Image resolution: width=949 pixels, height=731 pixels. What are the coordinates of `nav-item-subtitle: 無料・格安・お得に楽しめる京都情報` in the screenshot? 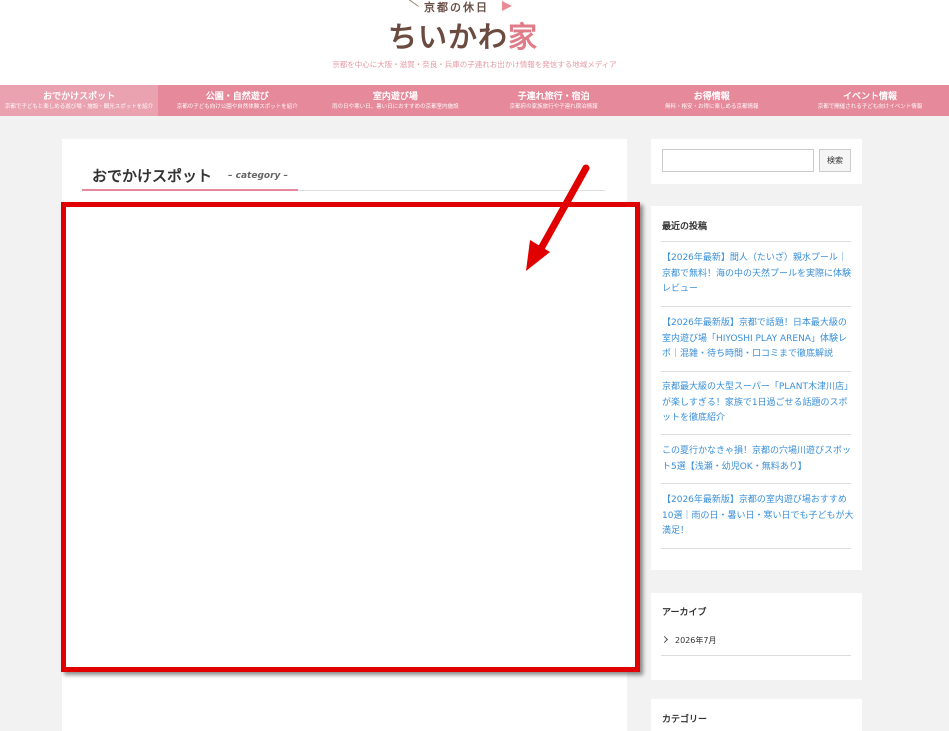 It's located at (712, 107).